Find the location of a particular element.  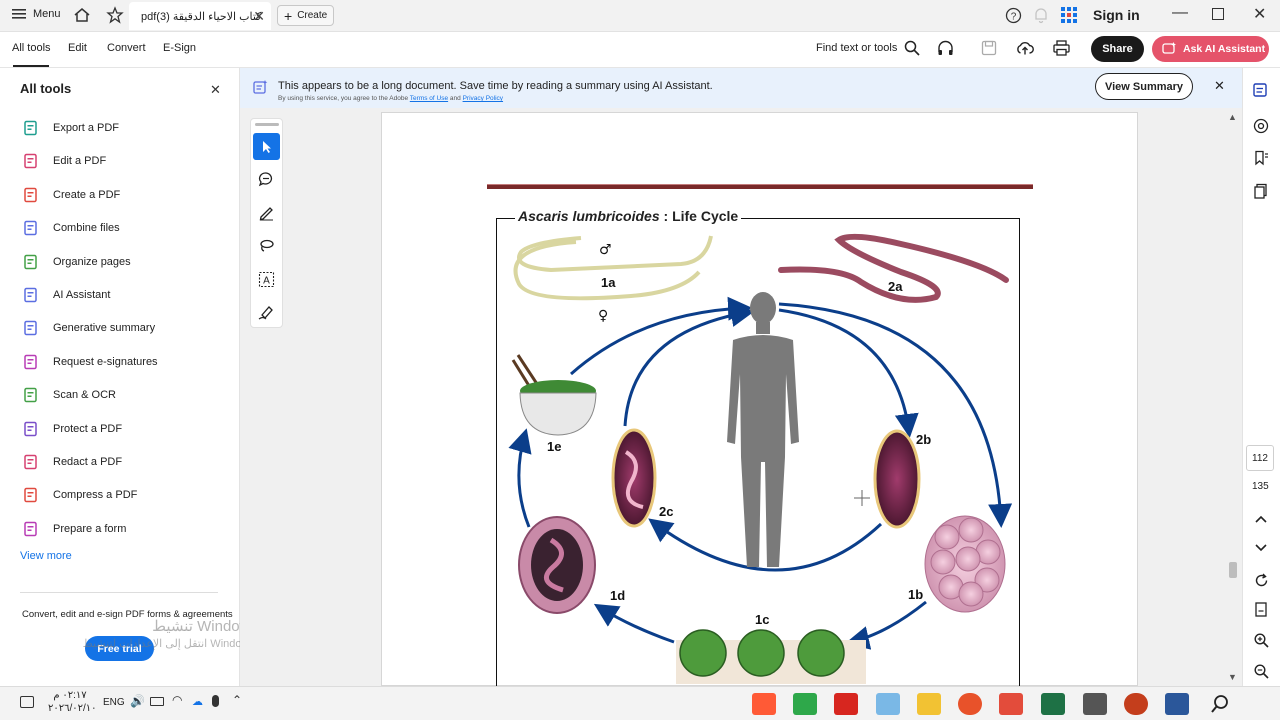

page-number-input: 112 is located at coordinates (1260, 458).